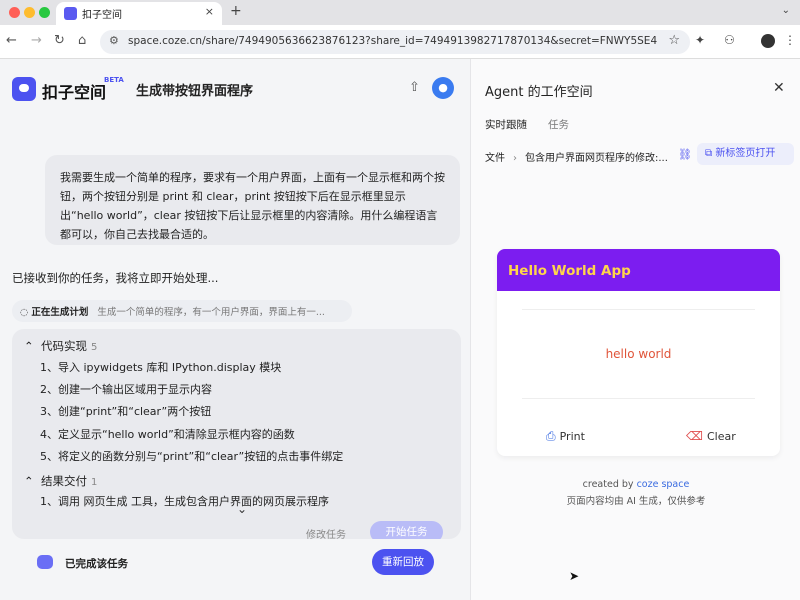  What do you see at coordinates (184, 501) in the screenshot?
I see `plan-step: 1、调用 网页生成 工具，生成包含用户界面的网页展示程序` at bounding box center [184, 501].